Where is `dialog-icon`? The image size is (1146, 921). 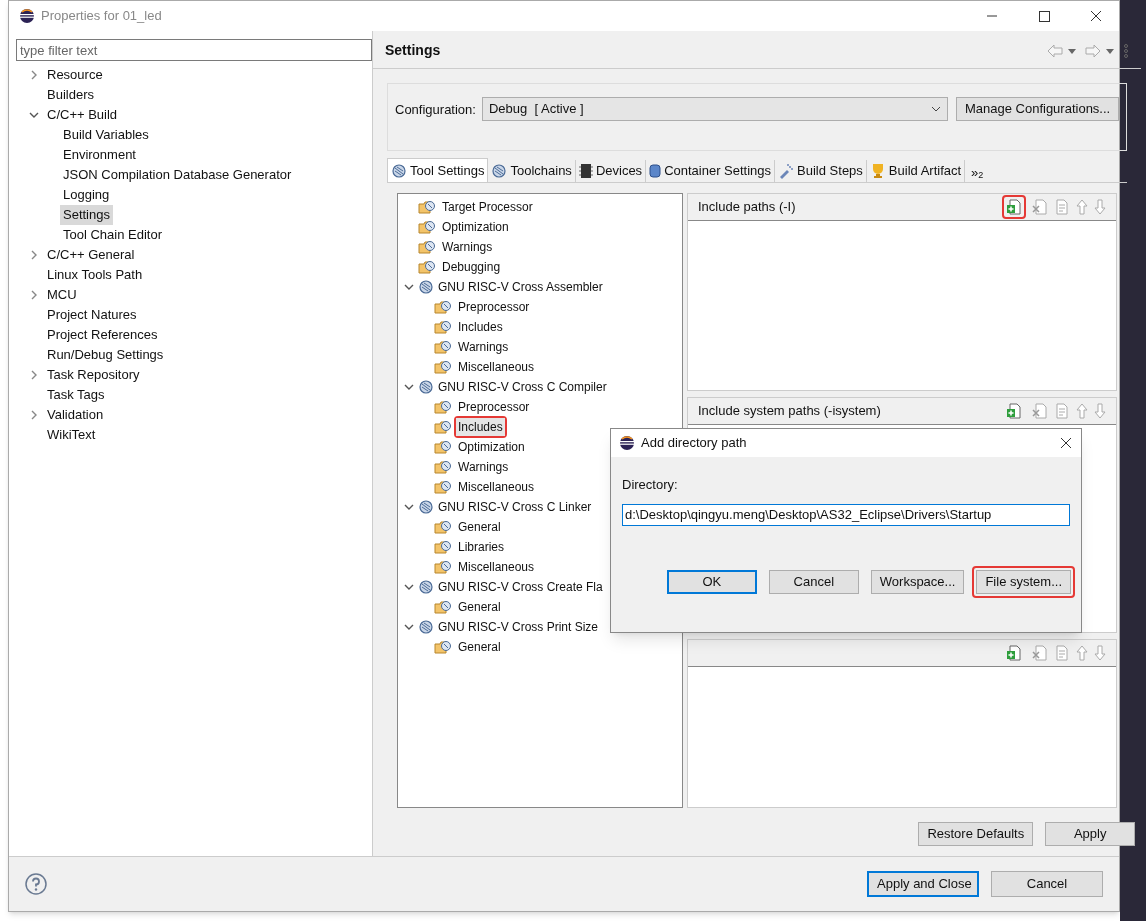
dialog-icon is located at coordinates (627, 443).